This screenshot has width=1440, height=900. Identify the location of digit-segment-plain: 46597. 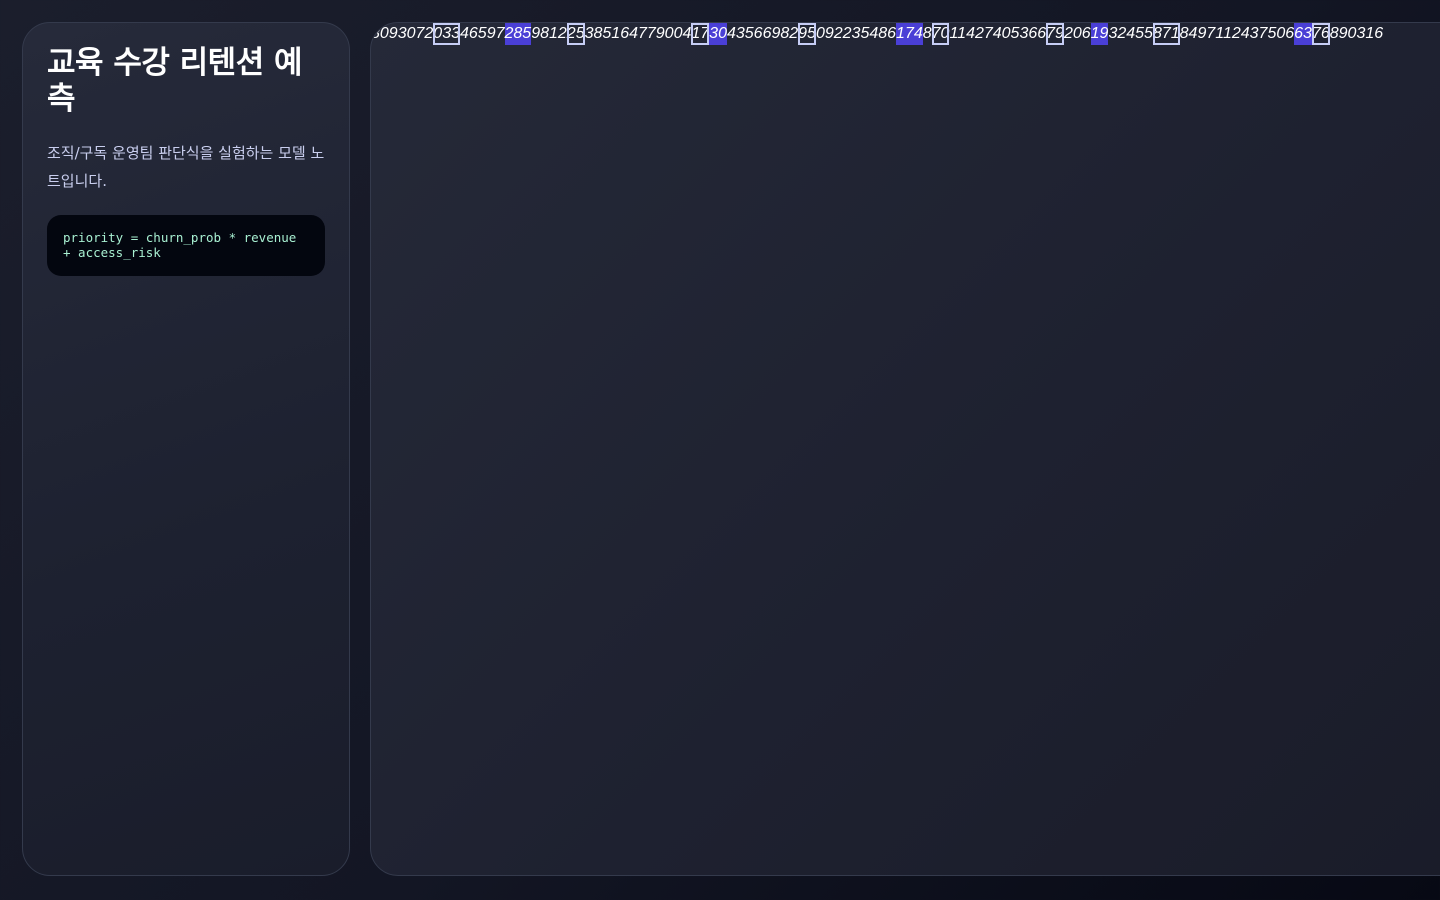
(482, 33).